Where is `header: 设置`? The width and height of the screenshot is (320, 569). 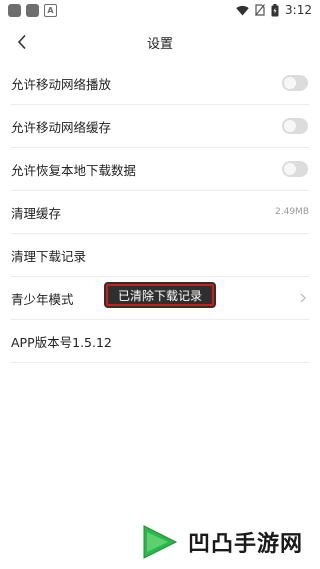 header: 设置 is located at coordinates (160, 43).